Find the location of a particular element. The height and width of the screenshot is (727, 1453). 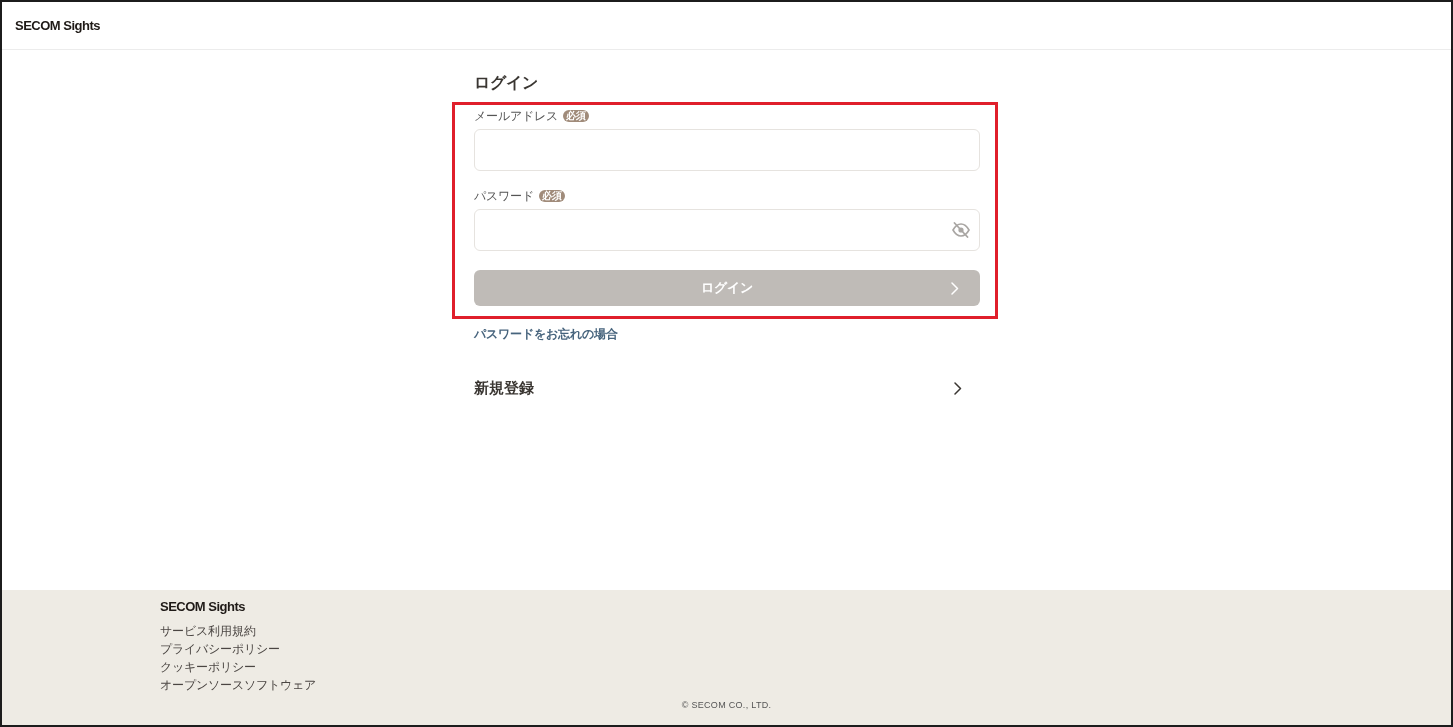

field-label: メールアドレス is located at coordinates (515, 116).